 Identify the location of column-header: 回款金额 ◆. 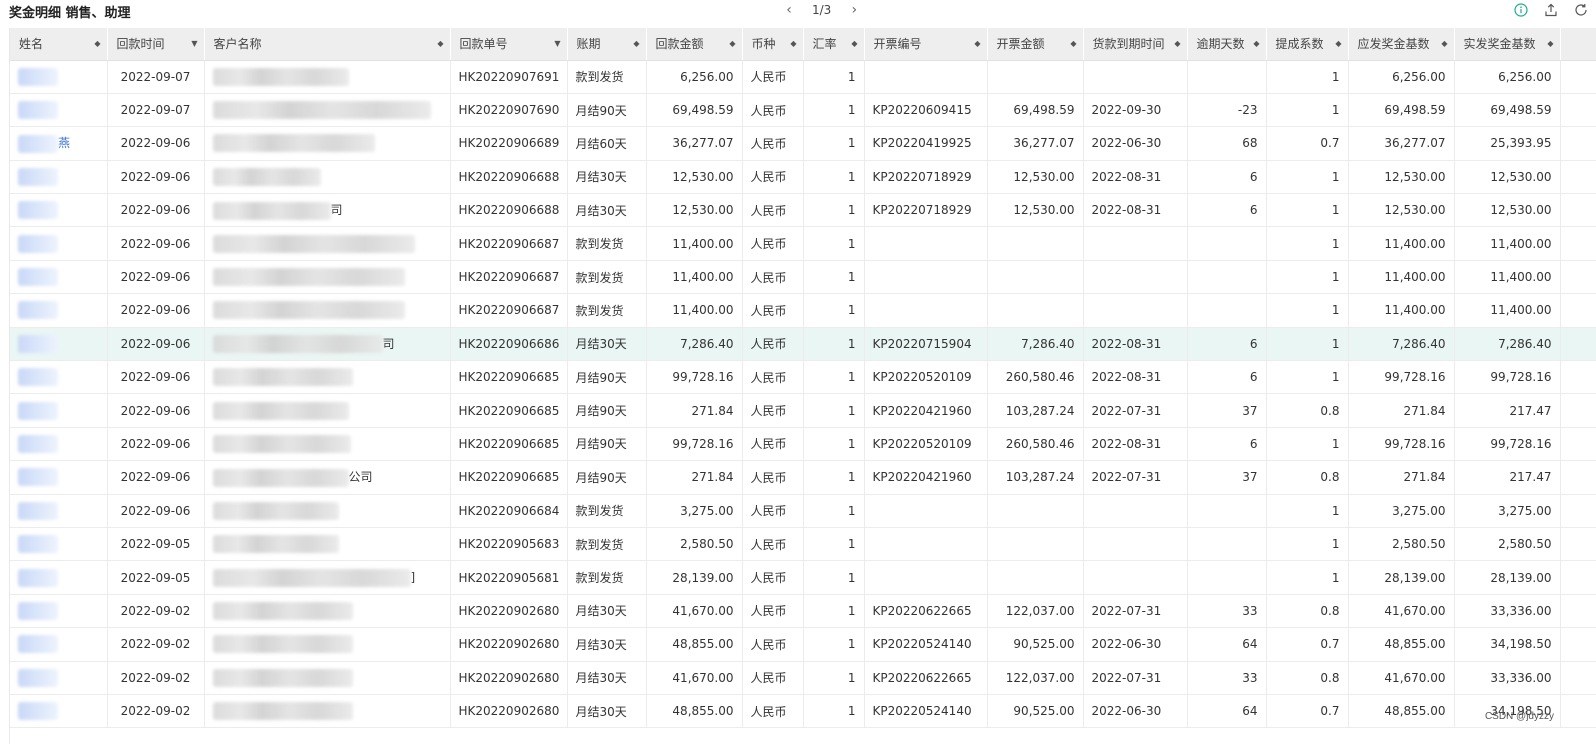
(694, 44).